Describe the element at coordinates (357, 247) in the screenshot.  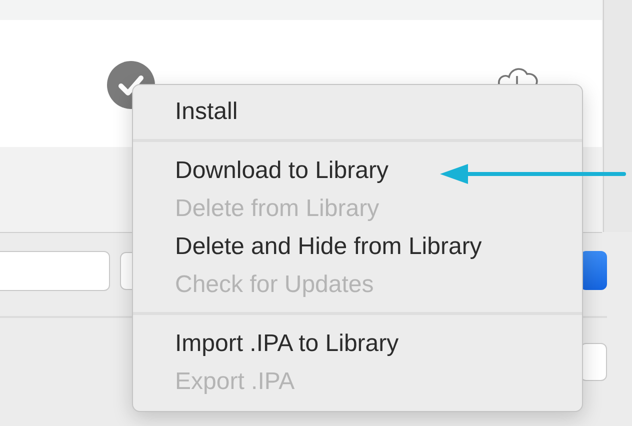
I see `menu-item: Delete and Hide from Library` at that location.